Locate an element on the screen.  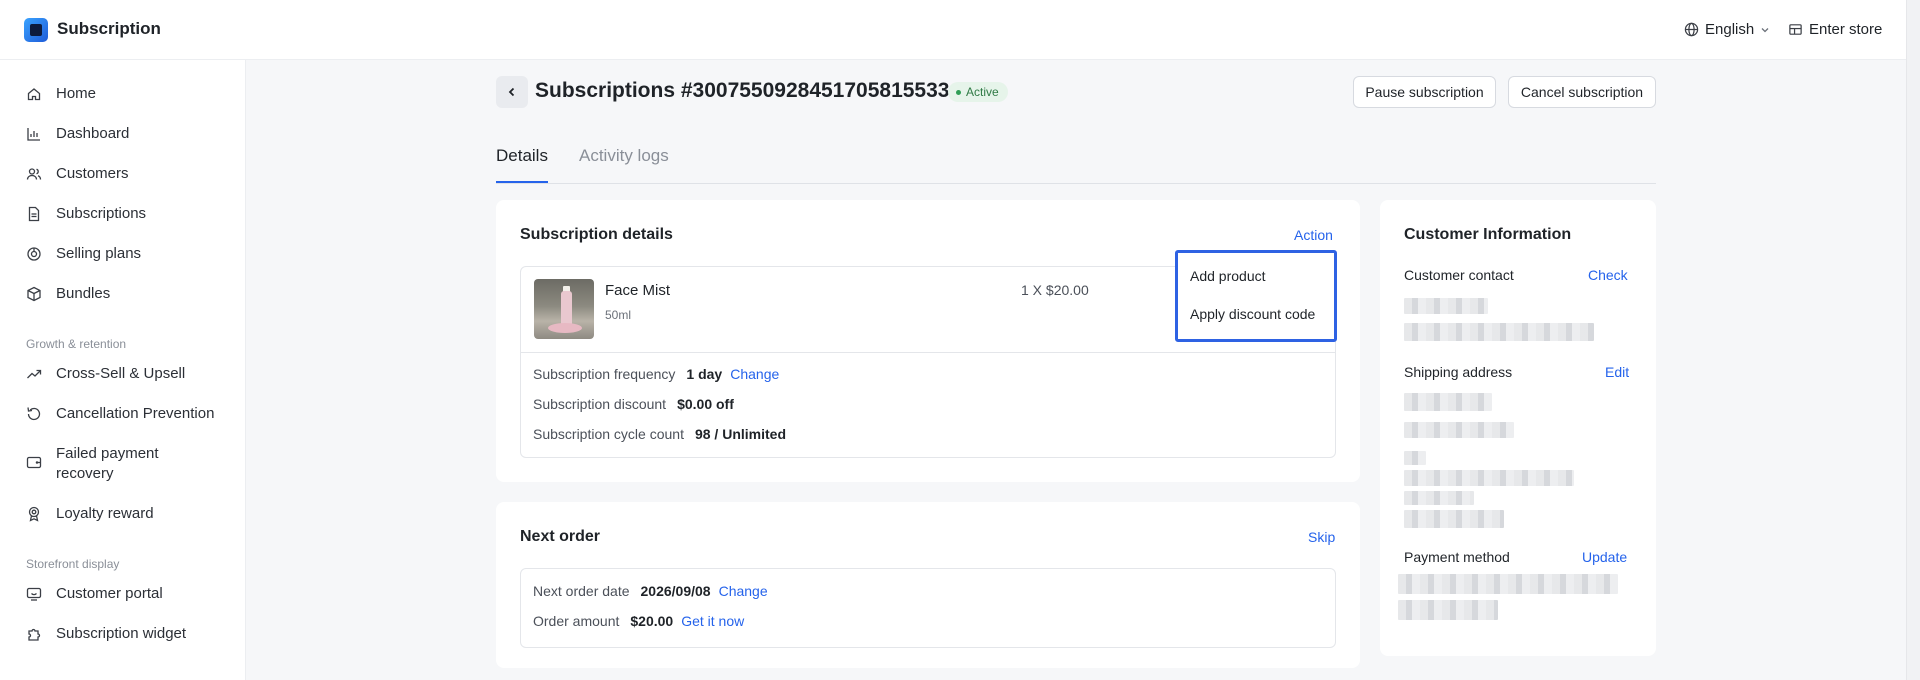
sidebar-item-label: Cross-Sell & Upsell is located at coordinates (121, 373).